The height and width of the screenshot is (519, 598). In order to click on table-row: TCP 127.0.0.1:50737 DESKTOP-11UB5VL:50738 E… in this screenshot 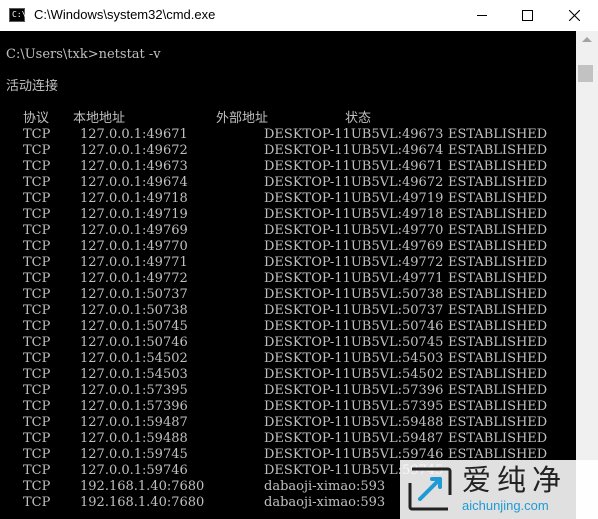, I will do `click(288, 295)`.